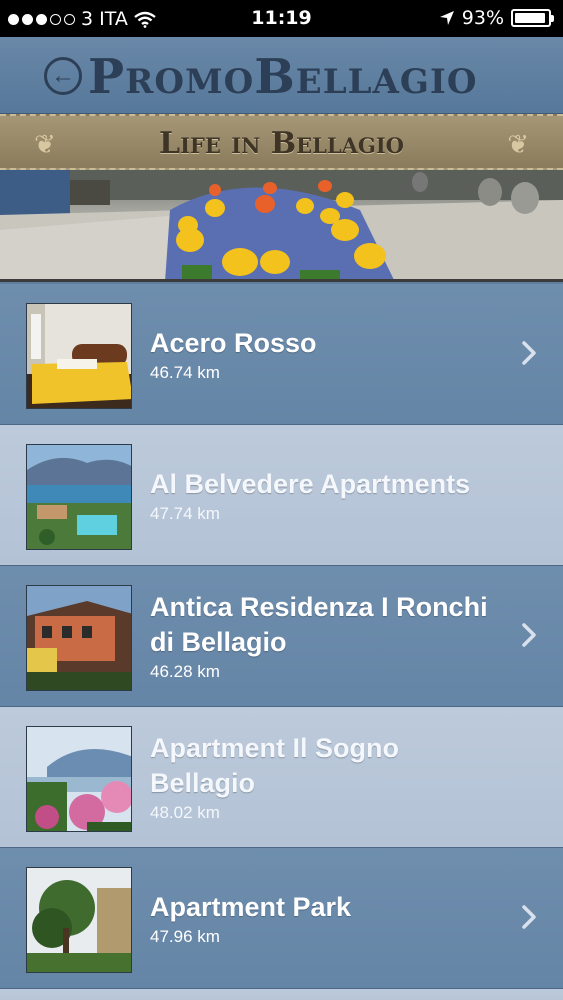 This screenshot has width=563, height=1000. I want to click on item-title: Al Belvedere Apartments, so click(310, 483).